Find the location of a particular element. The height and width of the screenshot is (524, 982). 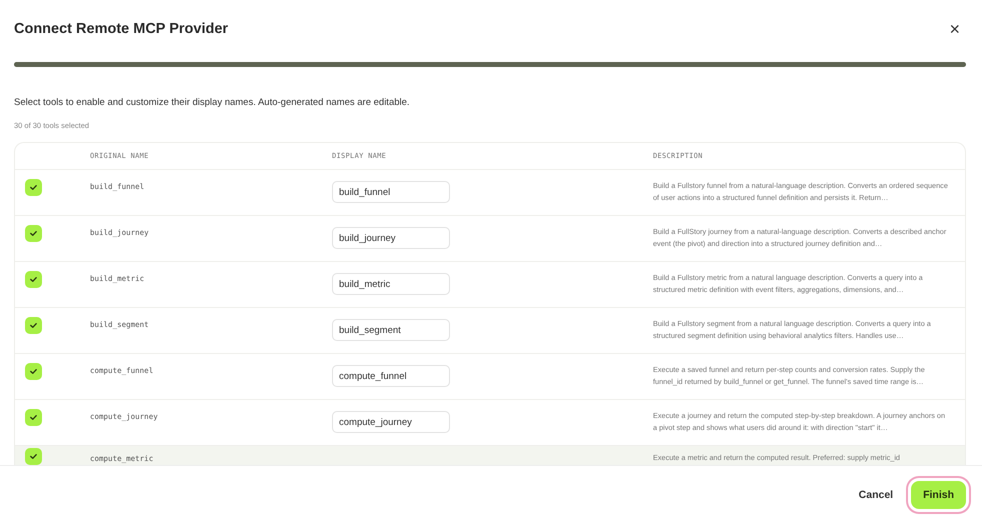

display-name-field: build_journey is located at coordinates (391, 238).